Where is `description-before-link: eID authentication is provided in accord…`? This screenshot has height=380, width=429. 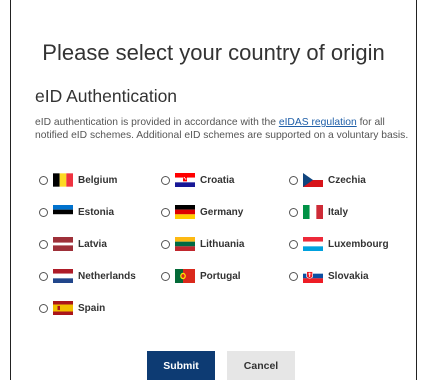
description-before-link: eID authentication is provided in accord… is located at coordinates (157, 122).